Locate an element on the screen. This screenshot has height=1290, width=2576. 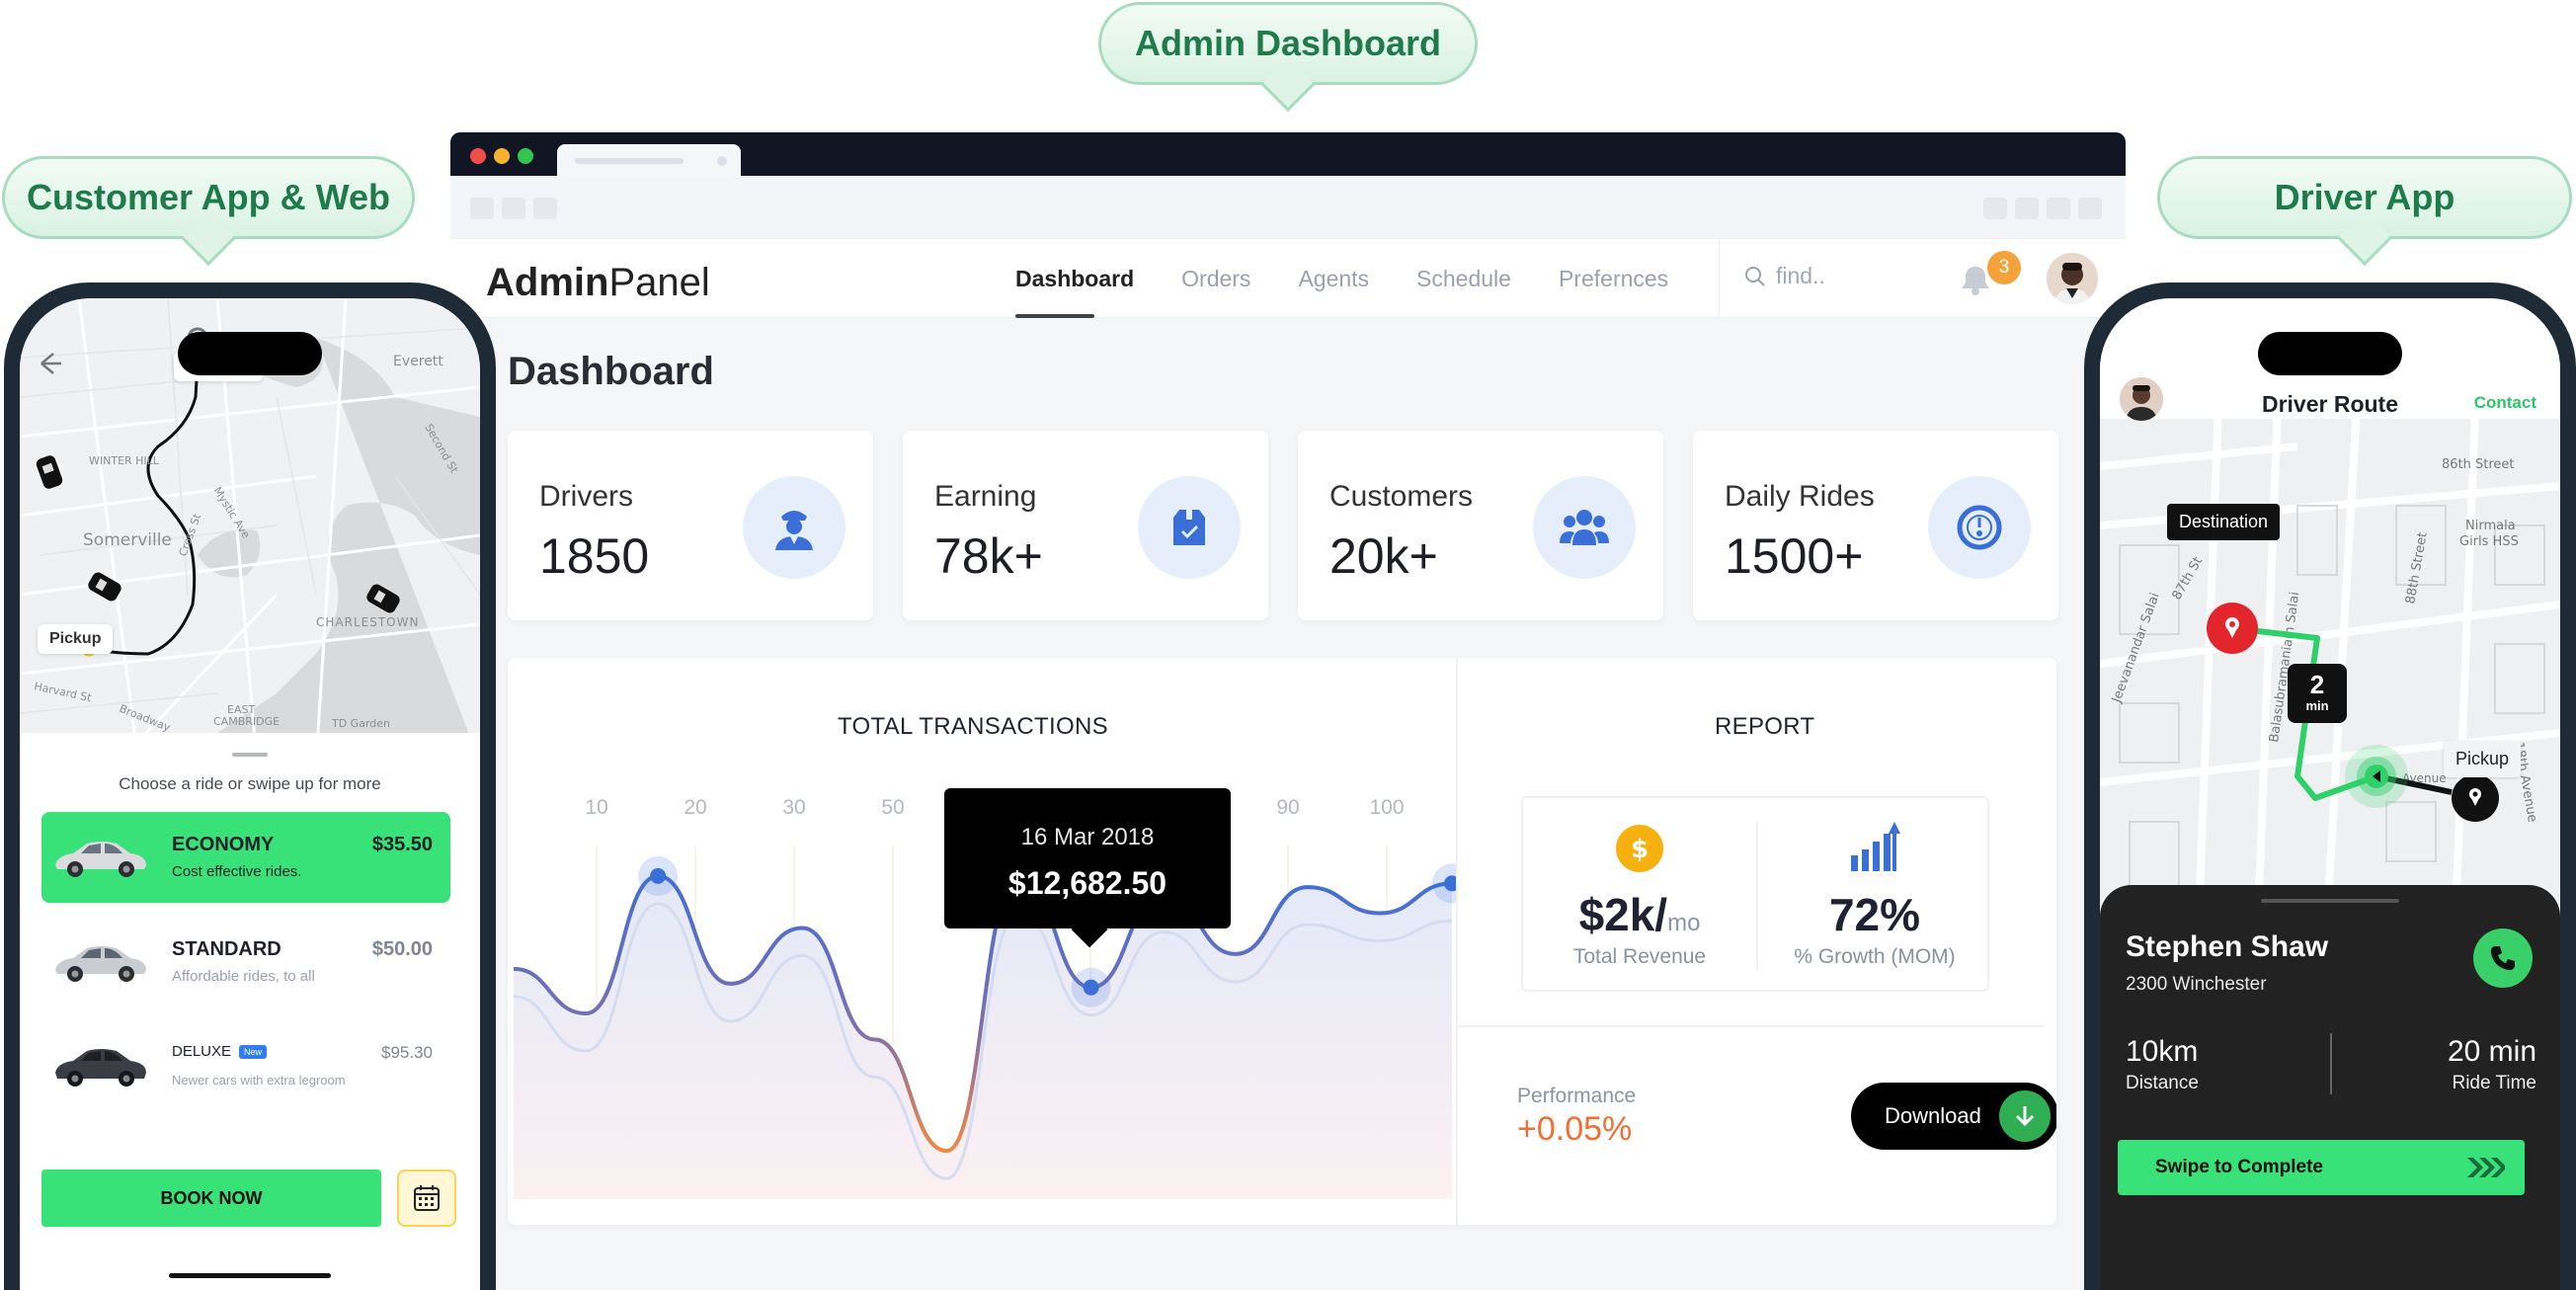
chart-tooltip: 16 Mar 2018 $12,682.50 is located at coordinates (1087, 858).